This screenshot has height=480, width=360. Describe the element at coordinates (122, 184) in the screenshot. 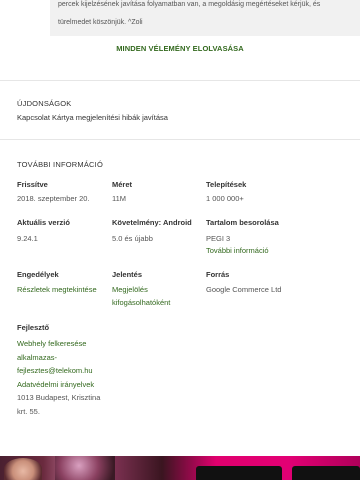

I see `size-label: Méret` at that location.